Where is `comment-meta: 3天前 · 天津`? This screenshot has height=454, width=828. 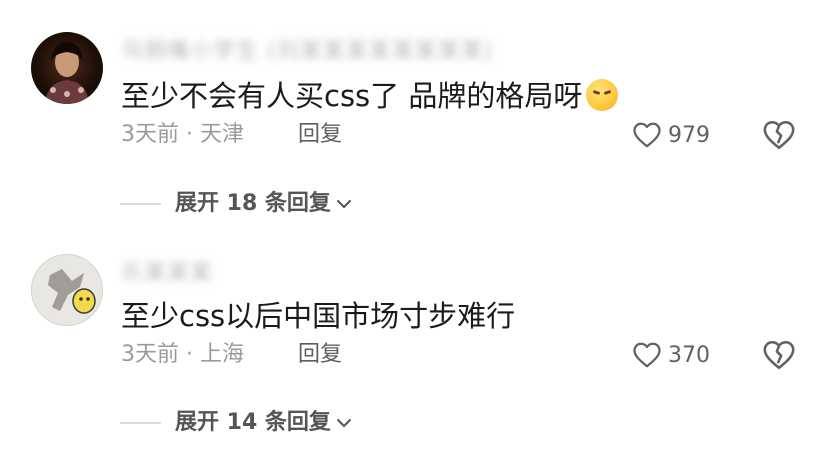
comment-meta: 3天前 · 天津 is located at coordinates (182, 135).